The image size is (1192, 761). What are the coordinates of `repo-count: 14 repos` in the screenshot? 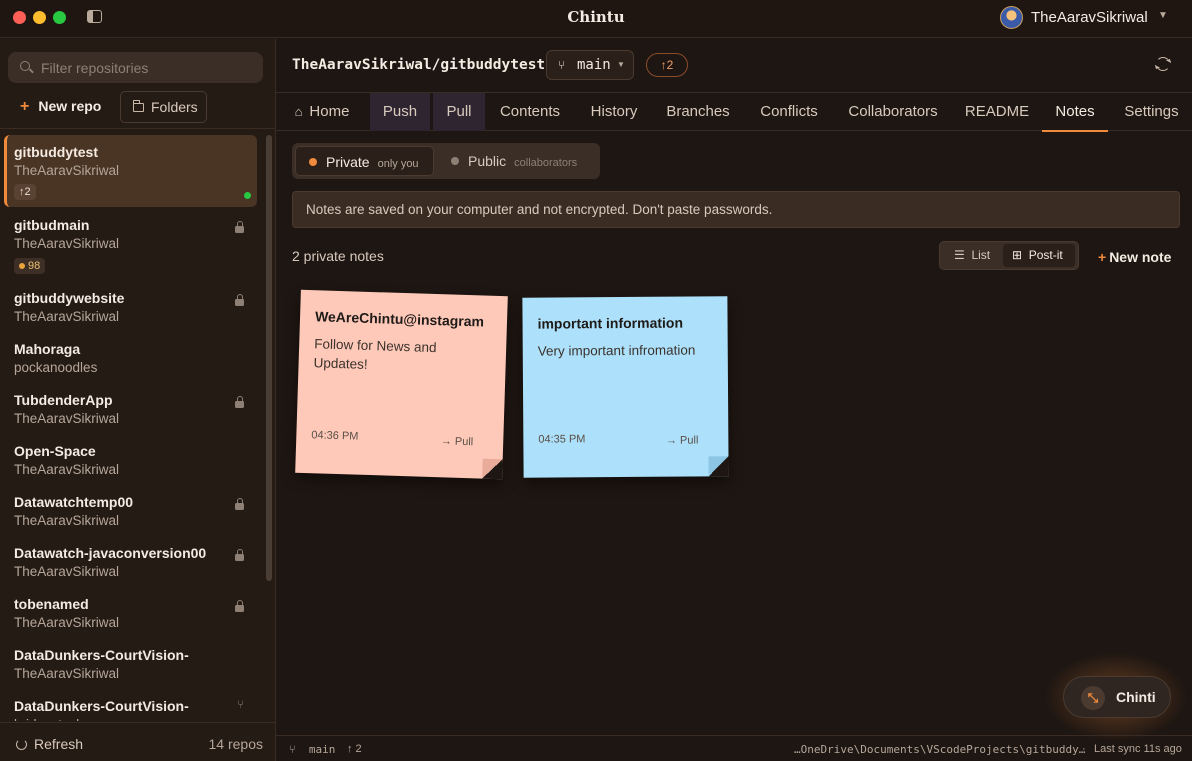 It's located at (235, 744).